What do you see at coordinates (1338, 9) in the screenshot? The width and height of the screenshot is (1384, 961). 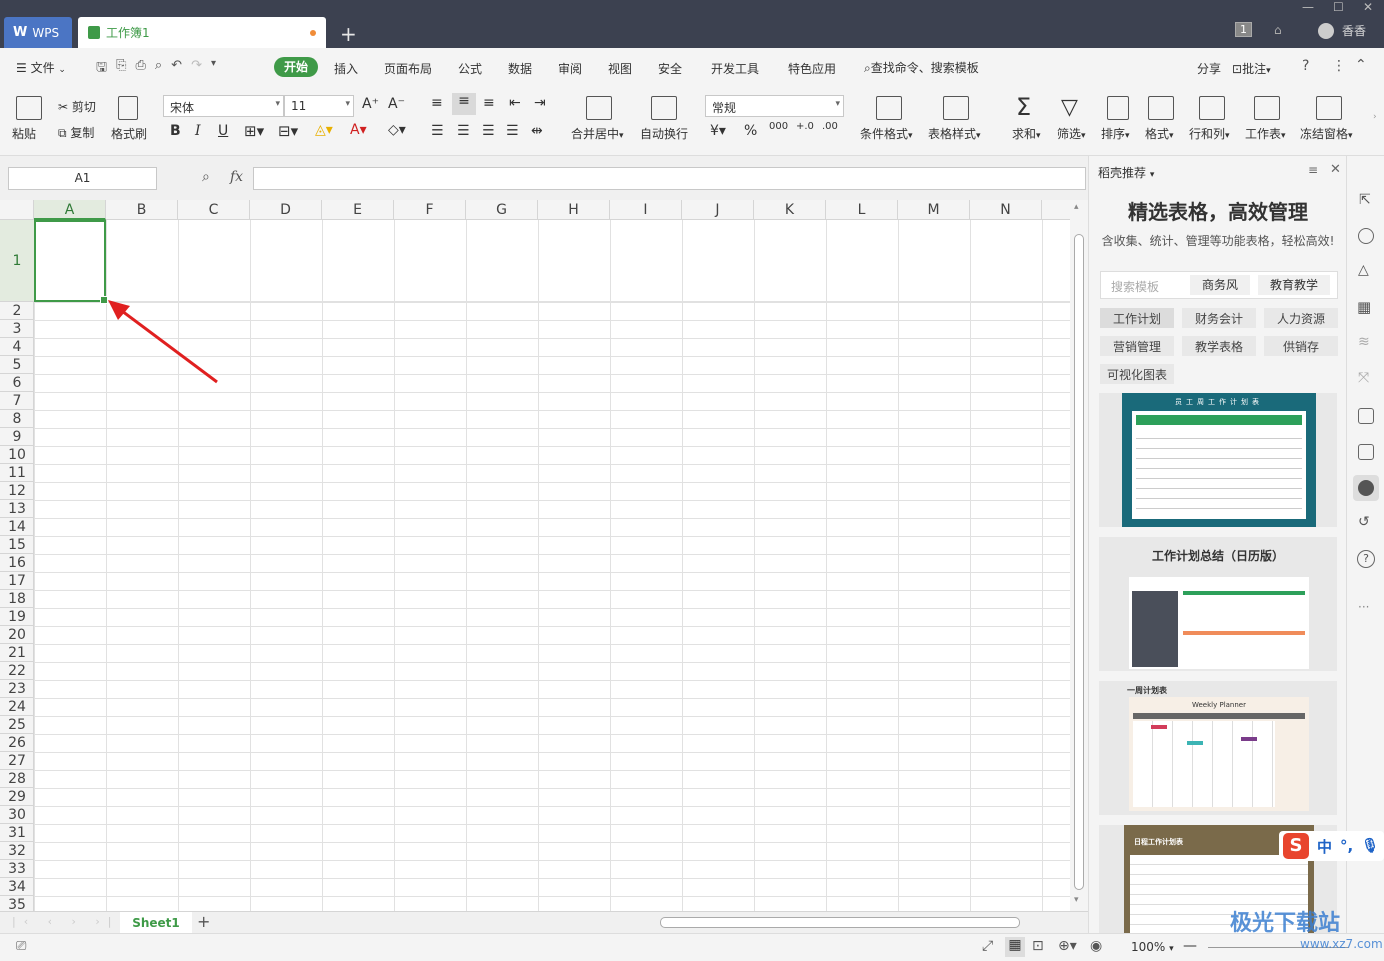 I see `maximize-icon: ☐` at bounding box center [1338, 9].